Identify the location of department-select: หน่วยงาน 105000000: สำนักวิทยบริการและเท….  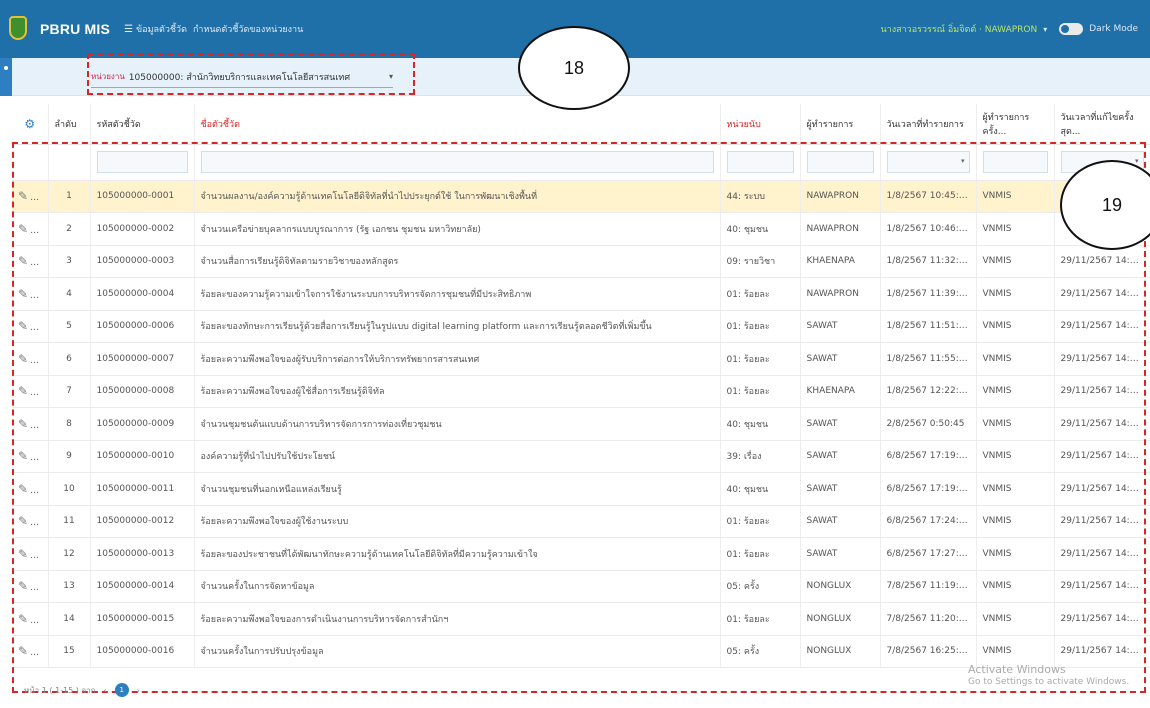
(242, 77).